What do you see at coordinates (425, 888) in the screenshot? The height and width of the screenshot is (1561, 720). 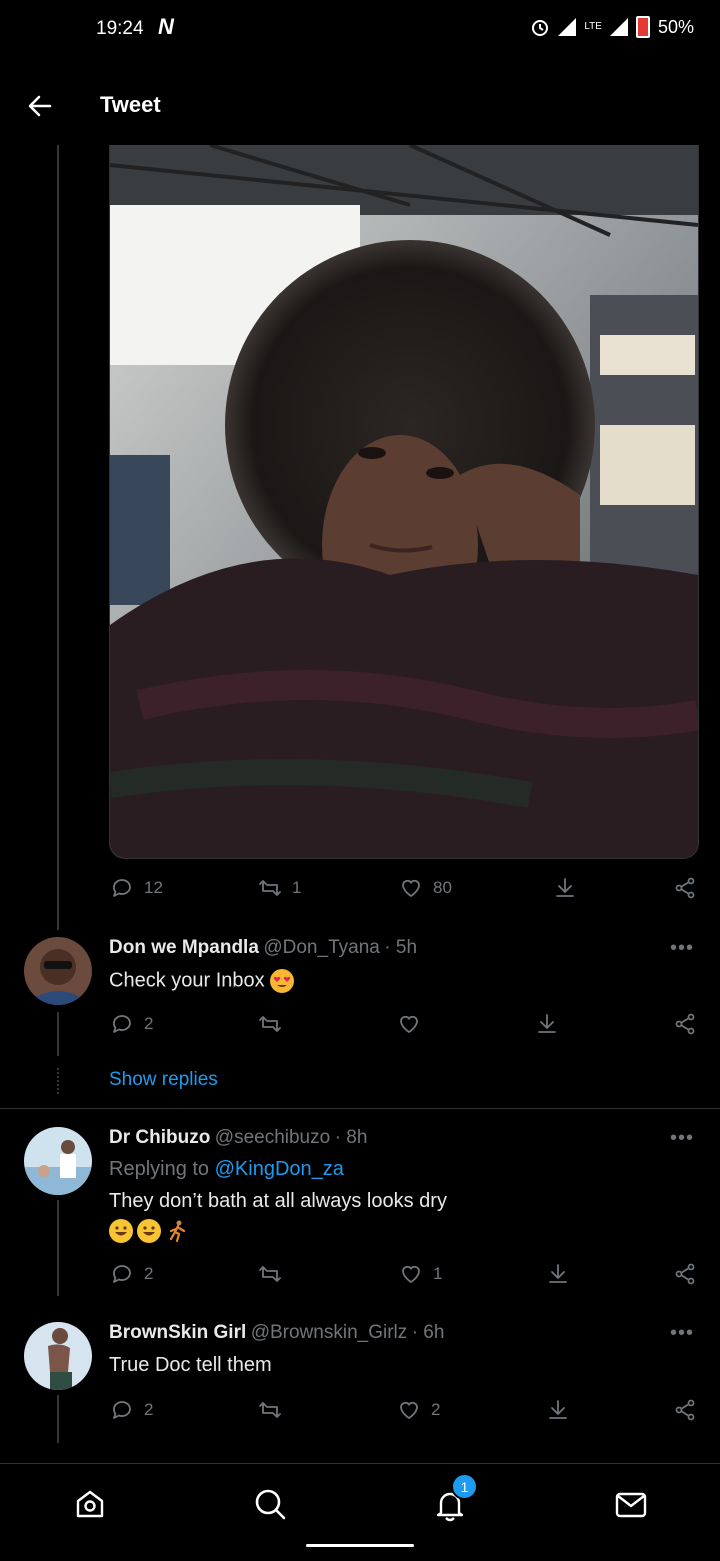 I see `like-action: 80` at bounding box center [425, 888].